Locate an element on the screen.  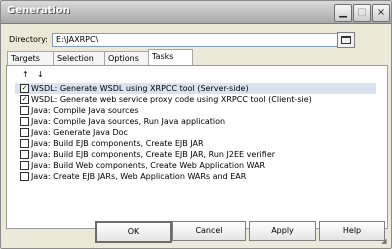
task-row: Java: Compile Java sources is located at coordinates (195, 110).